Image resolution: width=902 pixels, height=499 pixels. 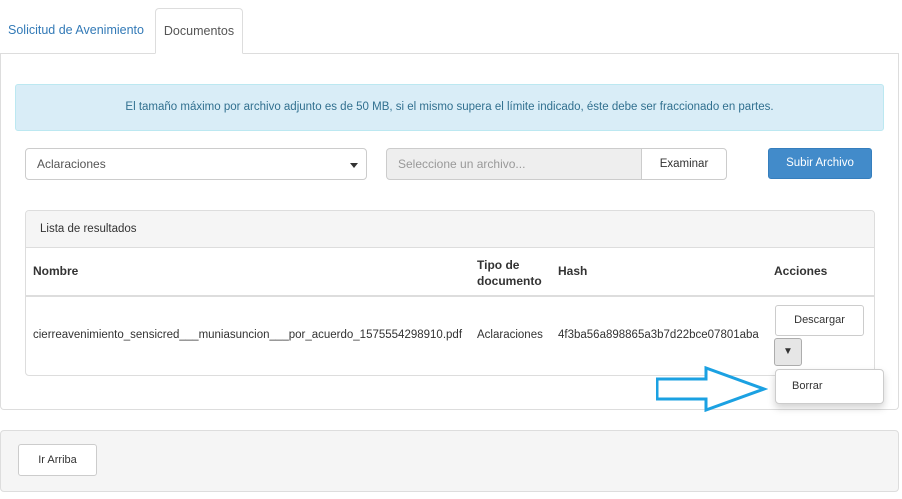 What do you see at coordinates (573, 271) in the screenshot?
I see `column-header-hash: Hash` at bounding box center [573, 271].